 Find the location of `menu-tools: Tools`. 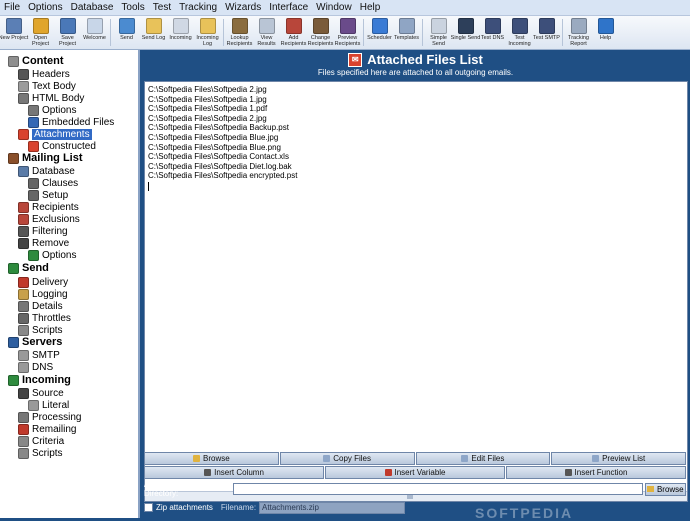

menu-tools: Tools is located at coordinates (132, 7).